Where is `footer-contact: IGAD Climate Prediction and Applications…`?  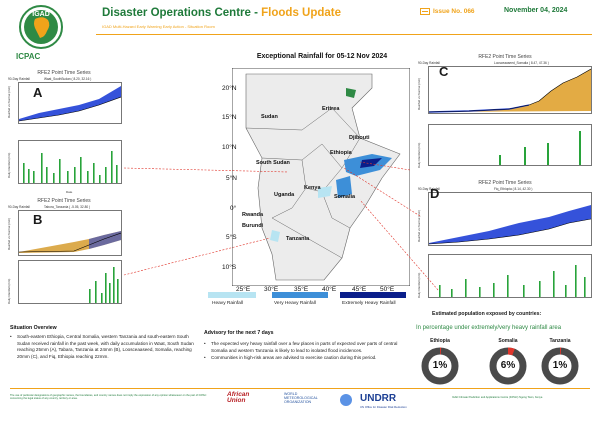
footer-contact: IGAD Climate Prediction and Applications… is located at coordinates (497, 397).